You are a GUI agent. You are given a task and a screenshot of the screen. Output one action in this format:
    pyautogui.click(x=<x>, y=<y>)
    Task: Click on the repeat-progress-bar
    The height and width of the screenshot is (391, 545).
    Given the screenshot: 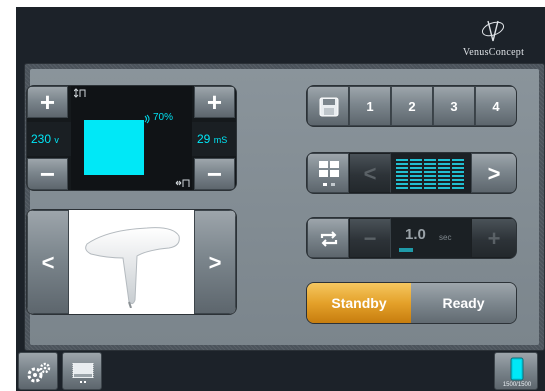 What is the action you would take?
    pyautogui.click(x=406, y=250)
    